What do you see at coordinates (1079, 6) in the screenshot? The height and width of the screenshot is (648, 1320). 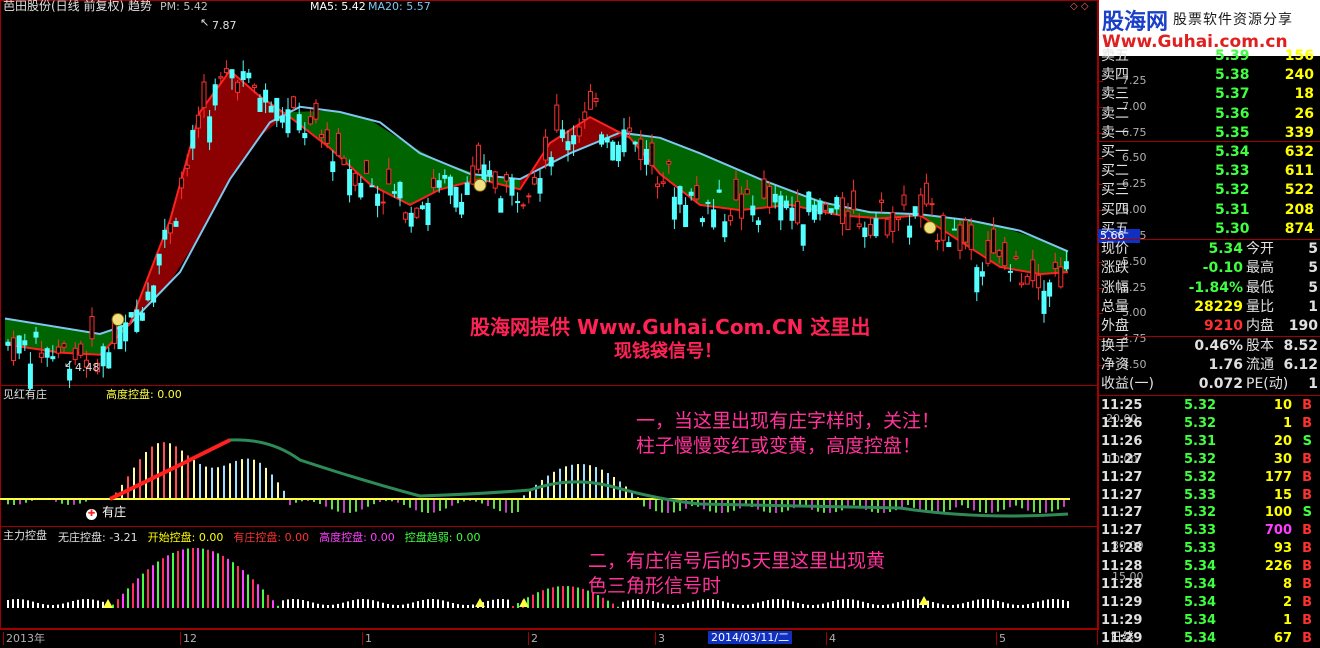 I see `window-controls-icon: ◇ ◇` at bounding box center [1079, 6].